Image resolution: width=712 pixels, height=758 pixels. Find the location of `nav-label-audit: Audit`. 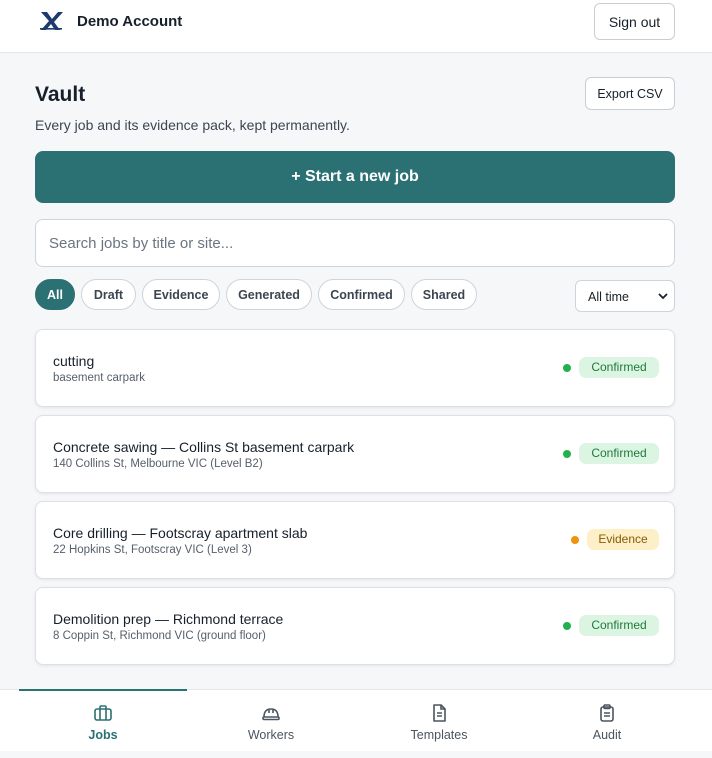

nav-label-audit: Audit is located at coordinates (607, 735).